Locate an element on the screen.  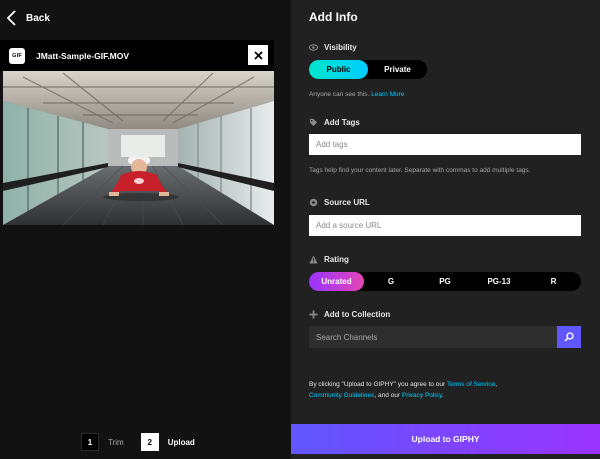
tags-label: Add Tags is located at coordinates (342, 122).